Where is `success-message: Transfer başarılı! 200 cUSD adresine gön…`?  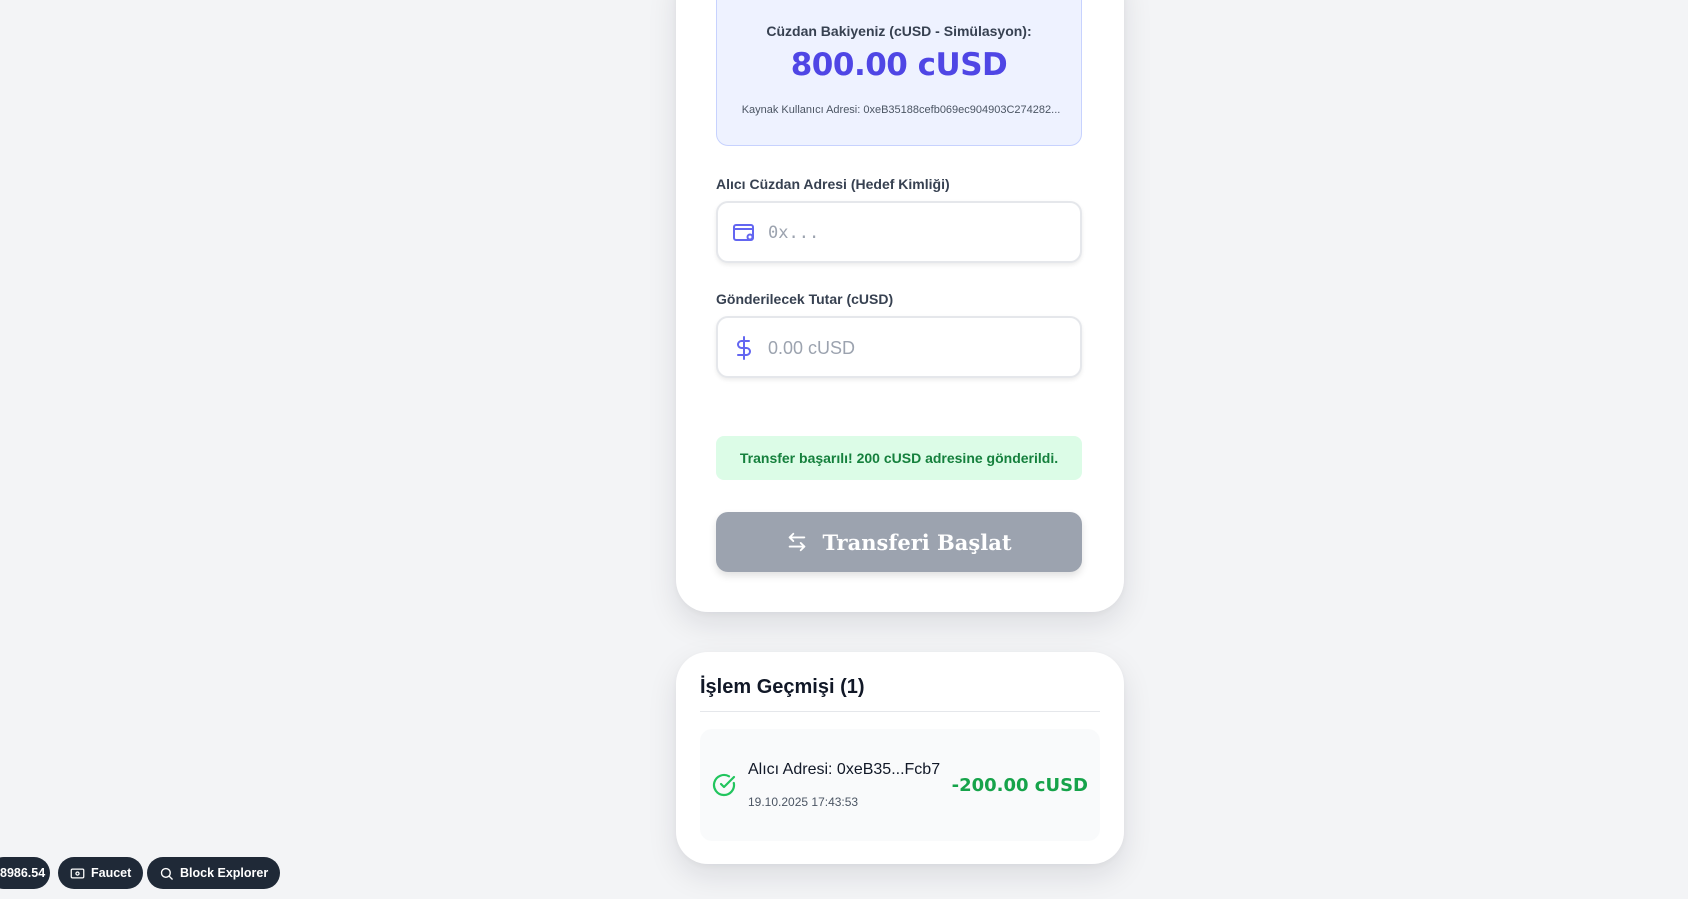 success-message: Transfer başarılı! 200 cUSD adresine gön… is located at coordinates (899, 458).